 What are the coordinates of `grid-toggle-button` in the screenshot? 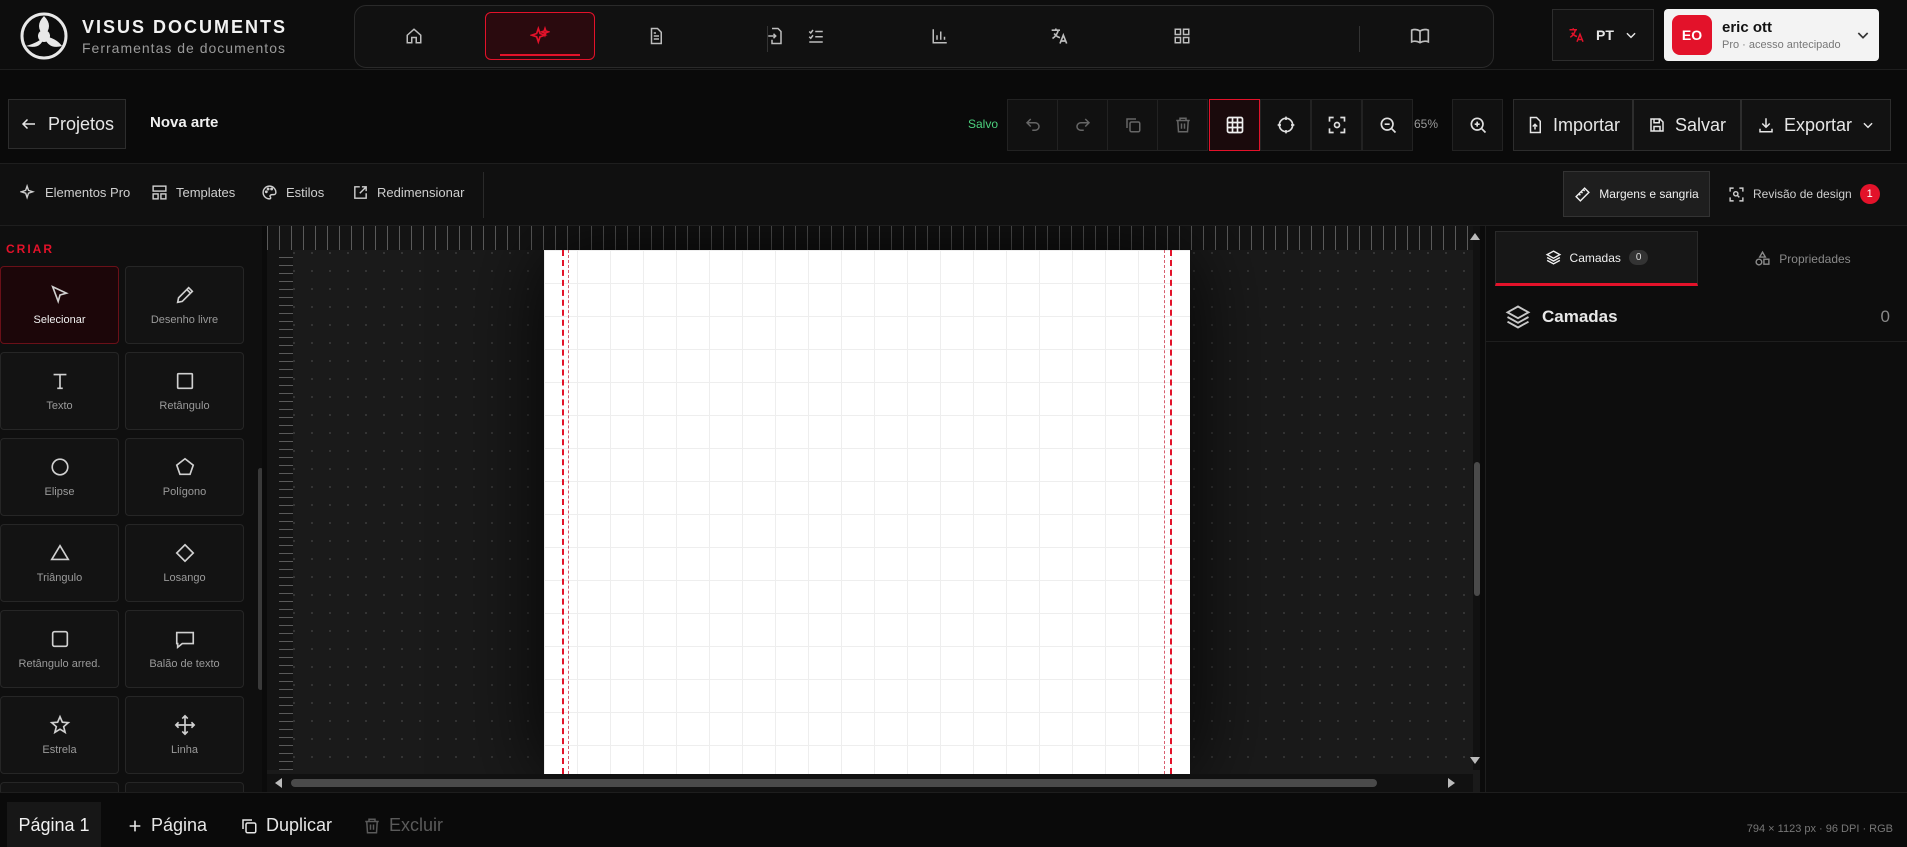 It's located at (1234, 125).